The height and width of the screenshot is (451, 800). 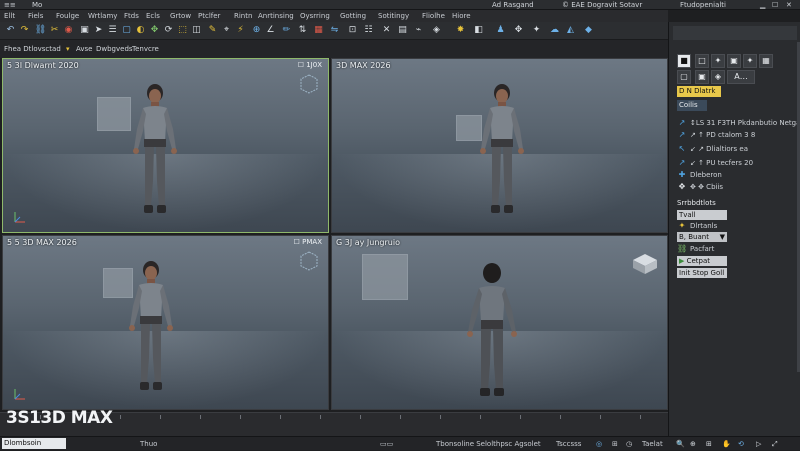 What do you see at coordinates (718, 77) in the screenshot?
I see `subtab-lights: ◈` at bounding box center [718, 77].